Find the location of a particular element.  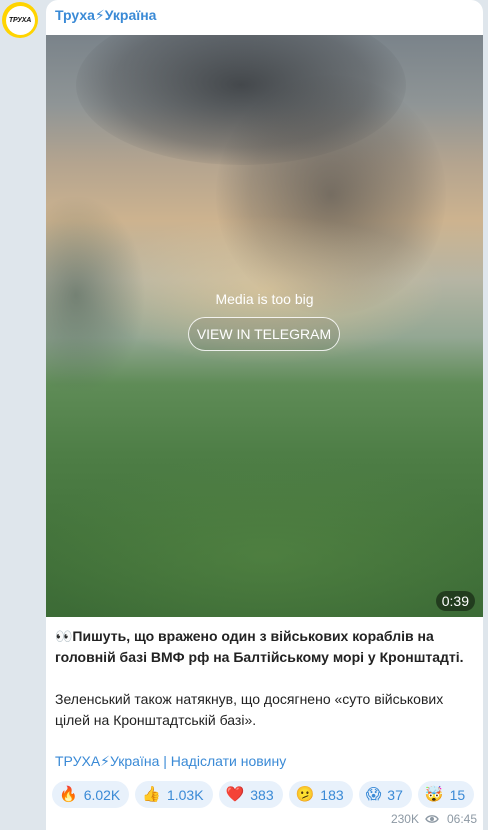

heart-icon: ❤️ is located at coordinates (235, 794).